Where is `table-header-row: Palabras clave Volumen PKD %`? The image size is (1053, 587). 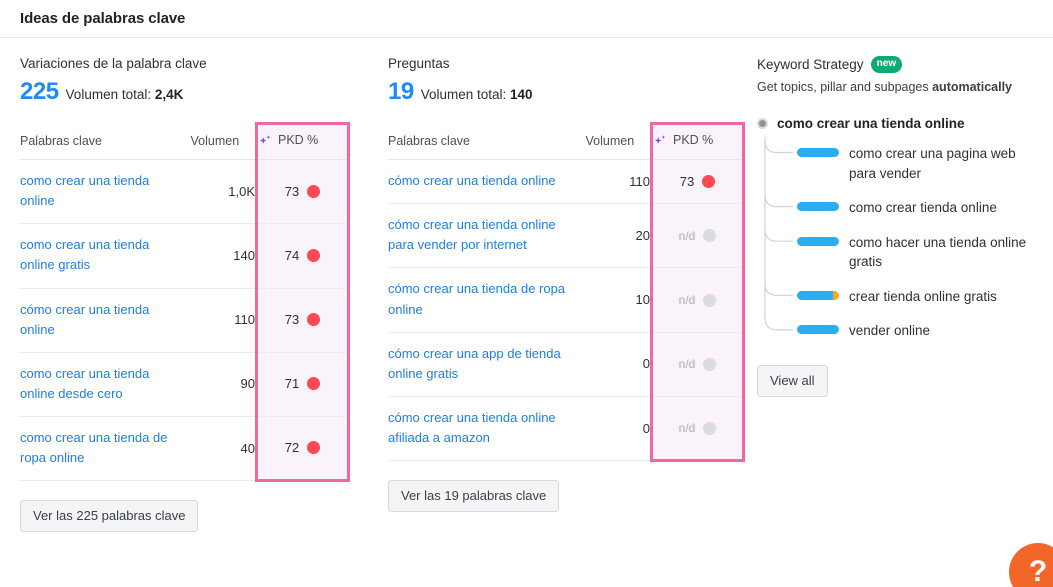 table-header-row: Palabras clave Volumen PKD % is located at coordinates (185, 141).